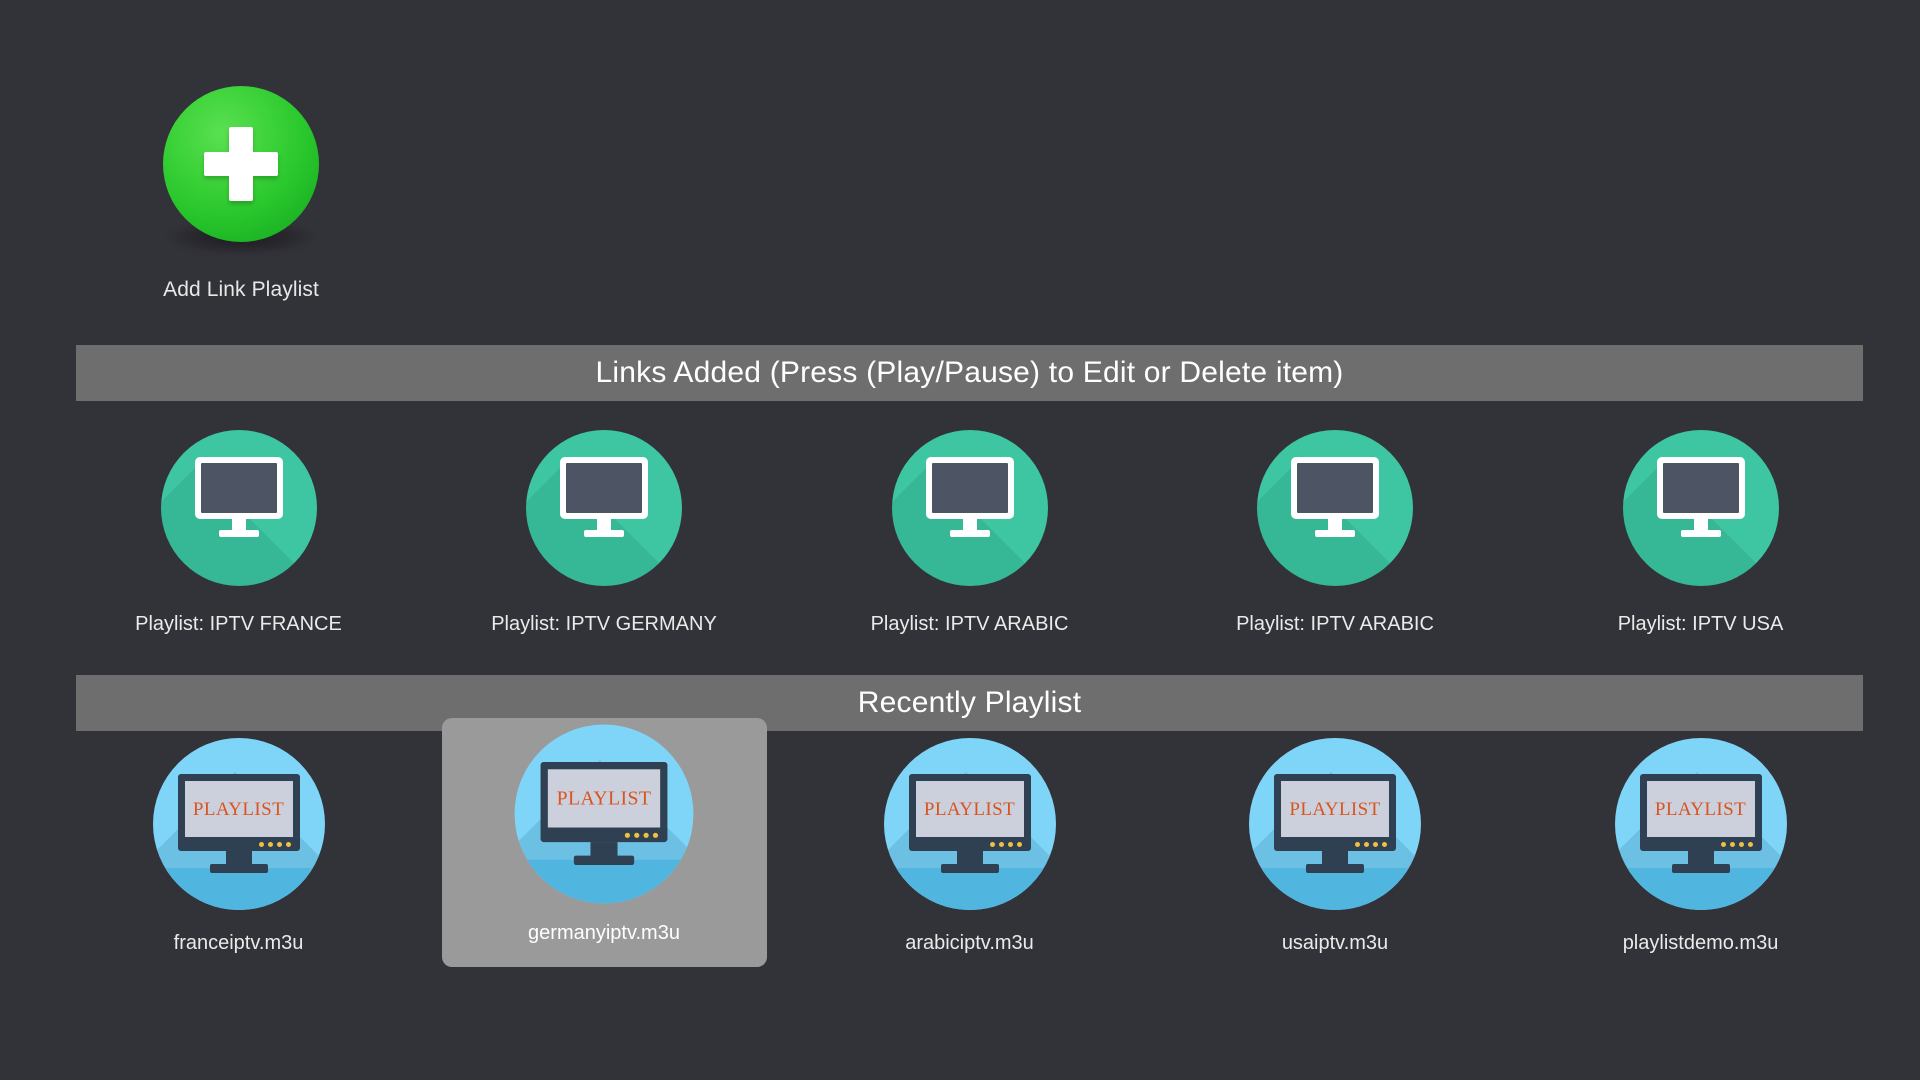  I want to click on plus-icon, so click(241, 164).